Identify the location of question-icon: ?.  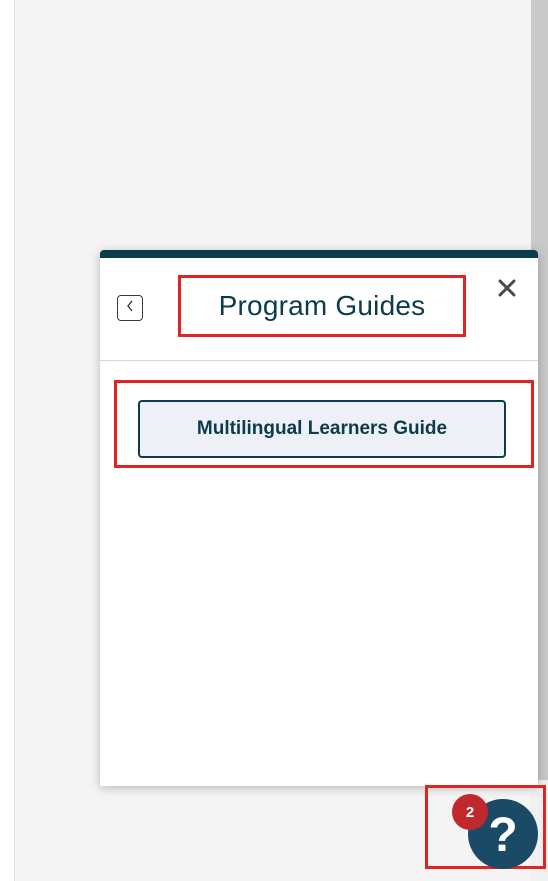
(503, 835).